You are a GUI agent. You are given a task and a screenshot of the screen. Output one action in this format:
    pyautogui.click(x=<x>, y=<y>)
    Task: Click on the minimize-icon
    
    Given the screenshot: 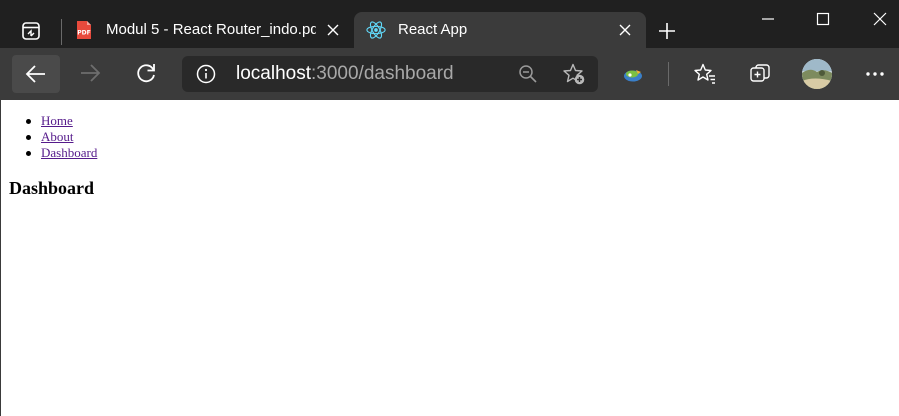 What is the action you would take?
    pyautogui.click(x=768, y=19)
    